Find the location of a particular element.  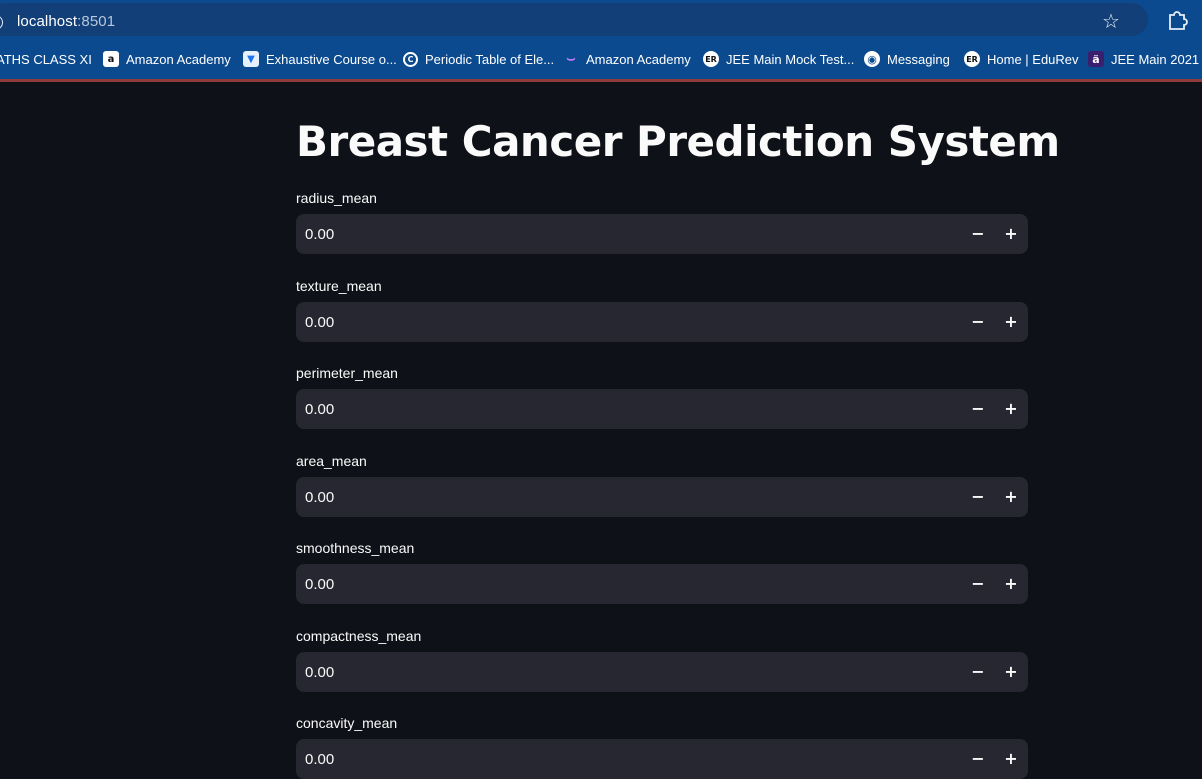

amazon-smile-icon: ⌣ is located at coordinates (571, 59).